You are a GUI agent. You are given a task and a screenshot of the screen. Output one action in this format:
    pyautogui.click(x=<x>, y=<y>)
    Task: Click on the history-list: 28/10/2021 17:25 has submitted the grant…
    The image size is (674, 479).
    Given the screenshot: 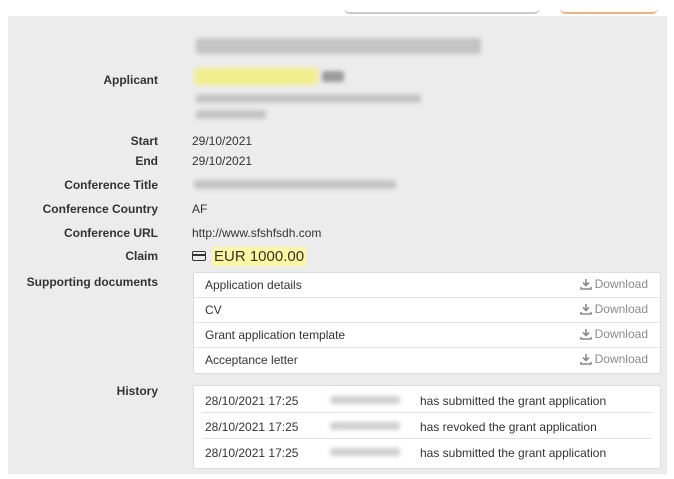 What is the action you would take?
    pyautogui.click(x=427, y=427)
    